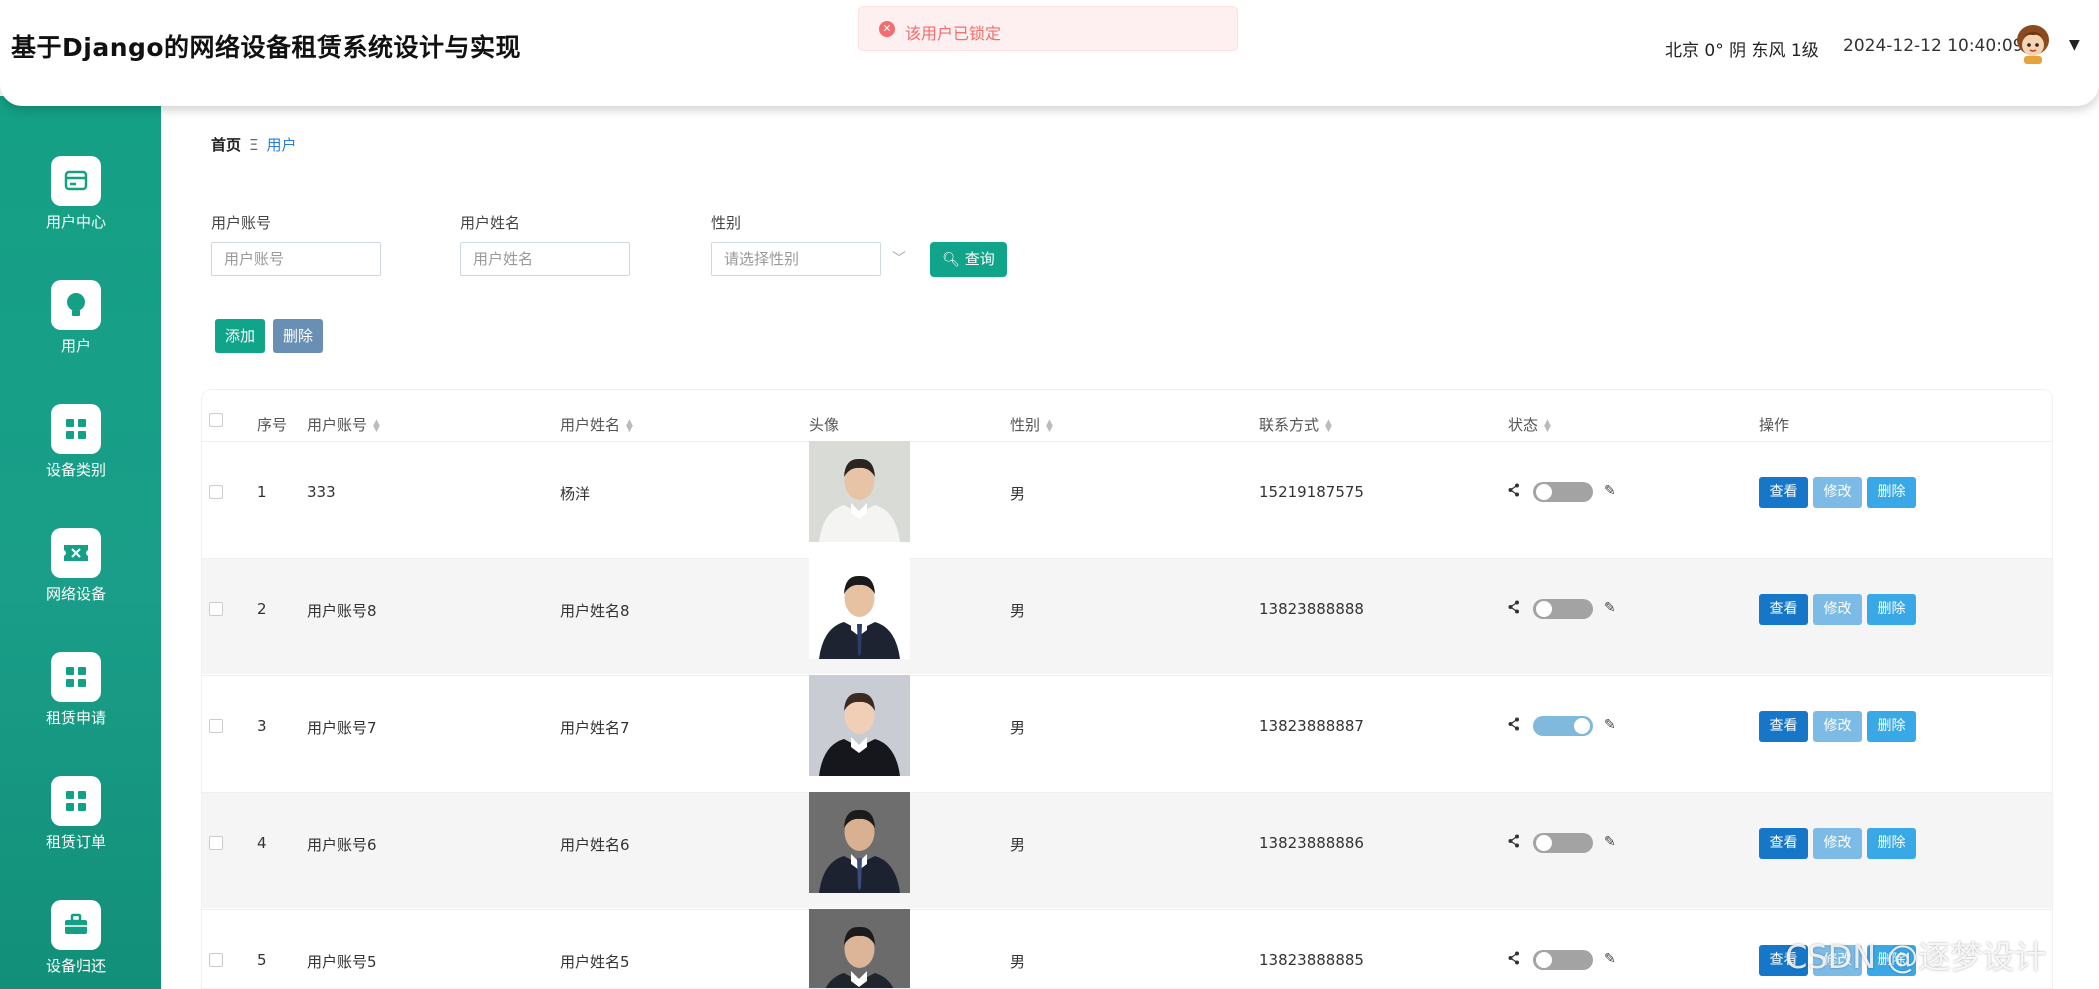 The width and height of the screenshot is (2099, 989). I want to click on th-phone: 联系方式 ▲ ▼, so click(1295, 424).